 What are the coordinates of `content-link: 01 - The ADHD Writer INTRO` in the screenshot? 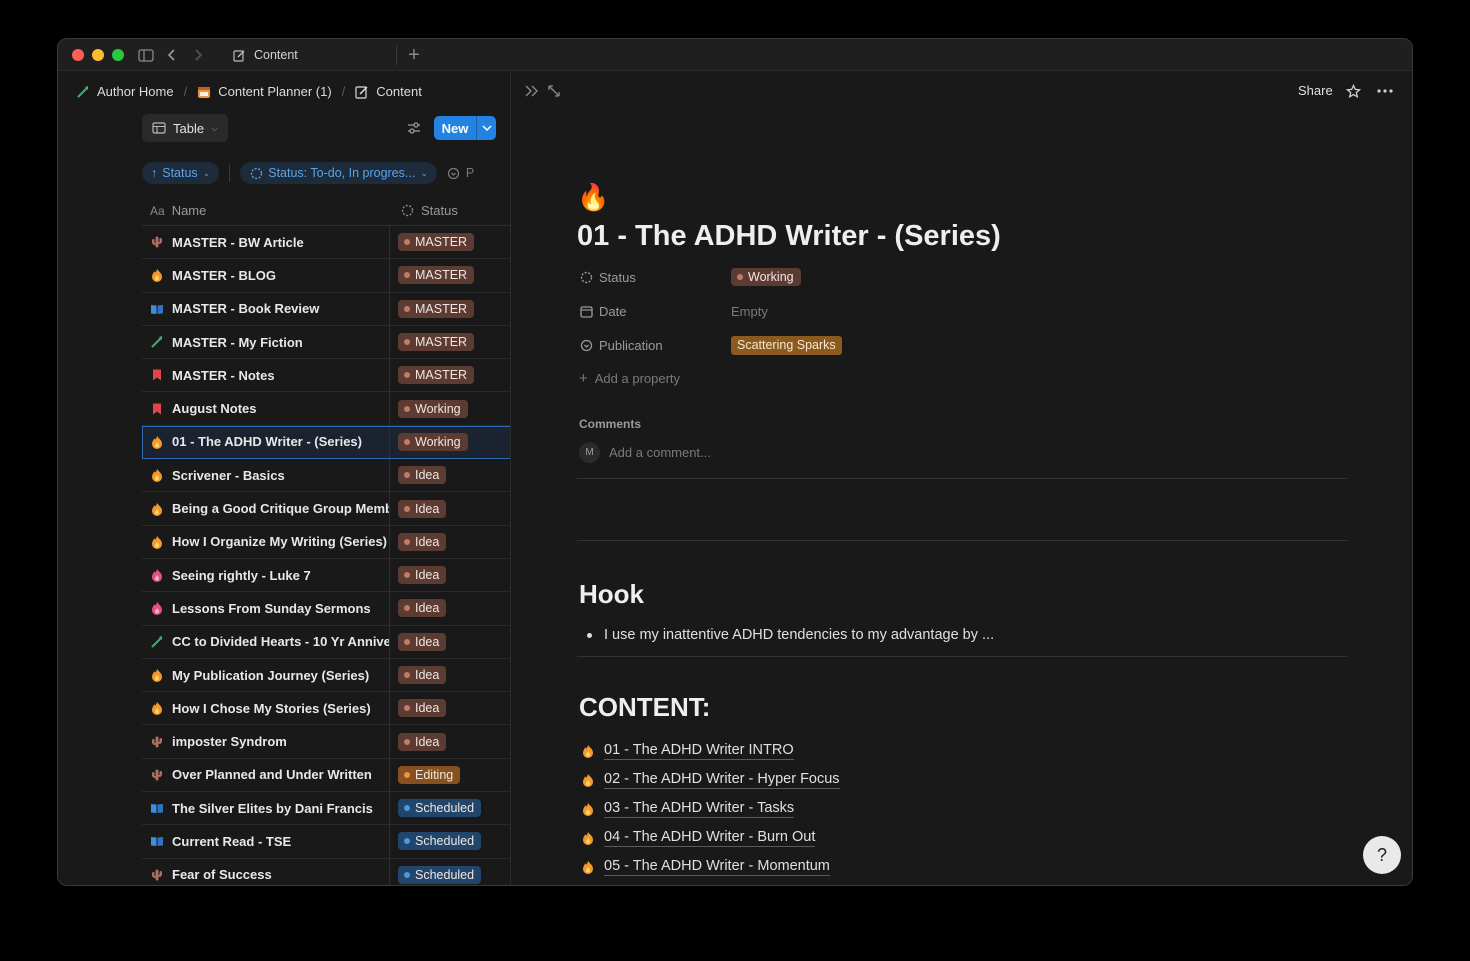 It's located at (710, 750).